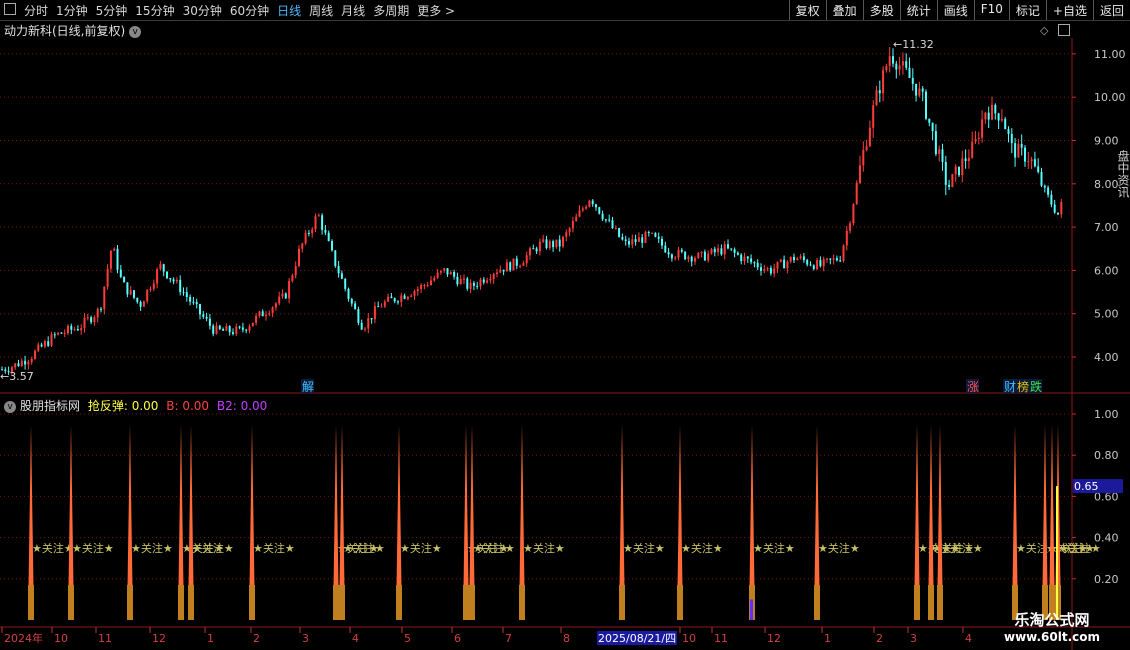  What do you see at coordinates (637, 638) in the screenshot?
I see `cursor-date: 2025/08/21/四` at bounding box center [637, 638].